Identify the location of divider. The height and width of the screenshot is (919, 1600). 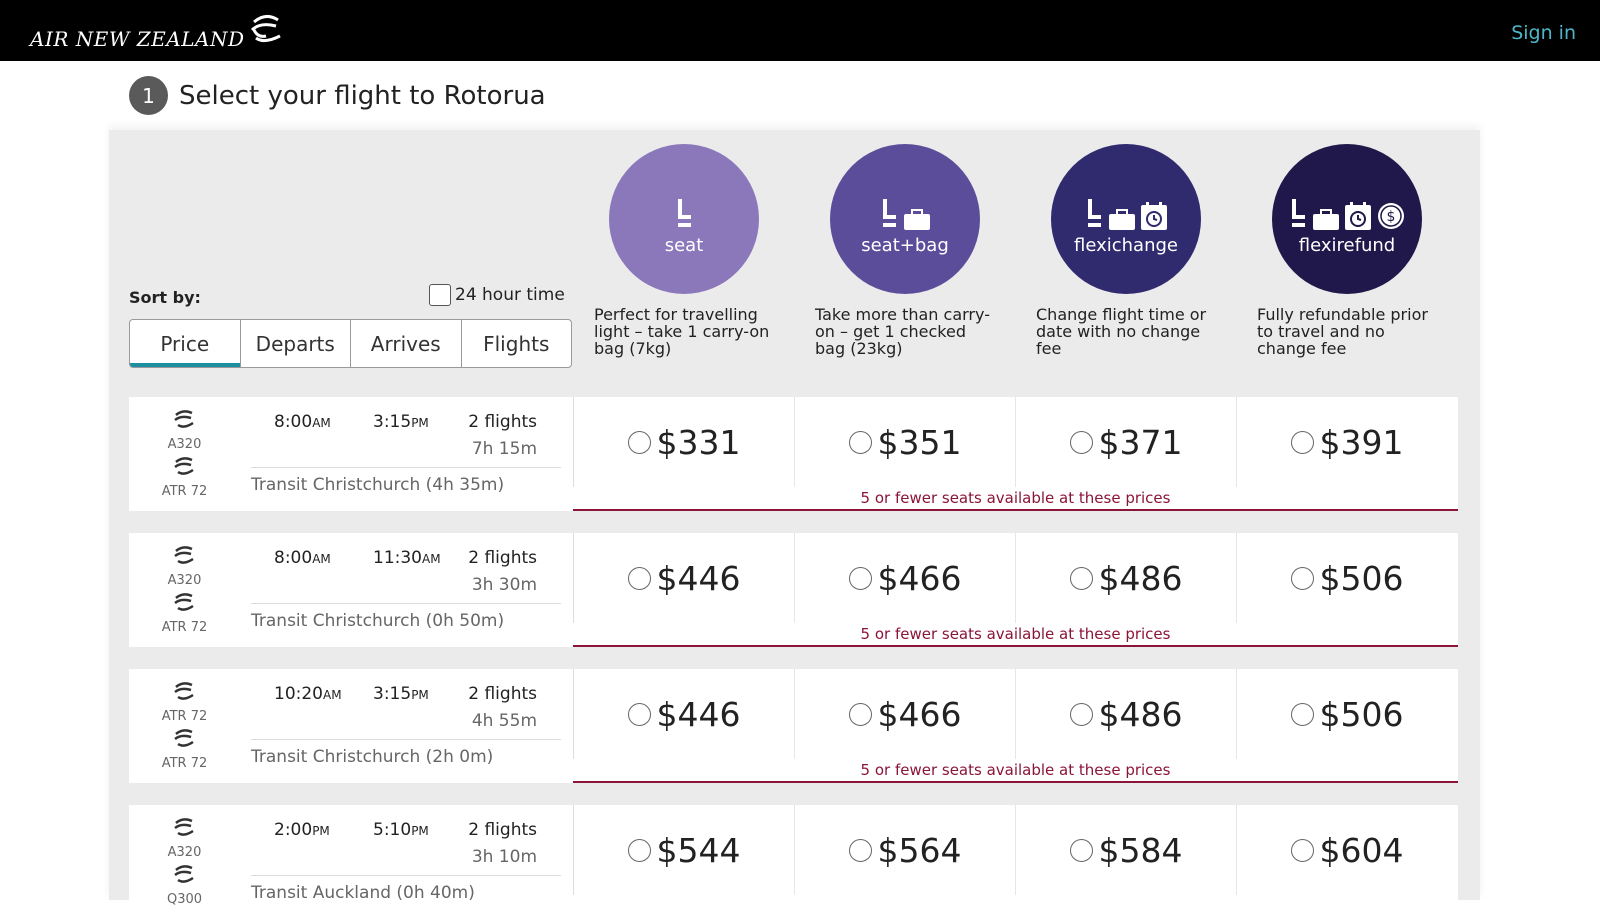
(406, 603).